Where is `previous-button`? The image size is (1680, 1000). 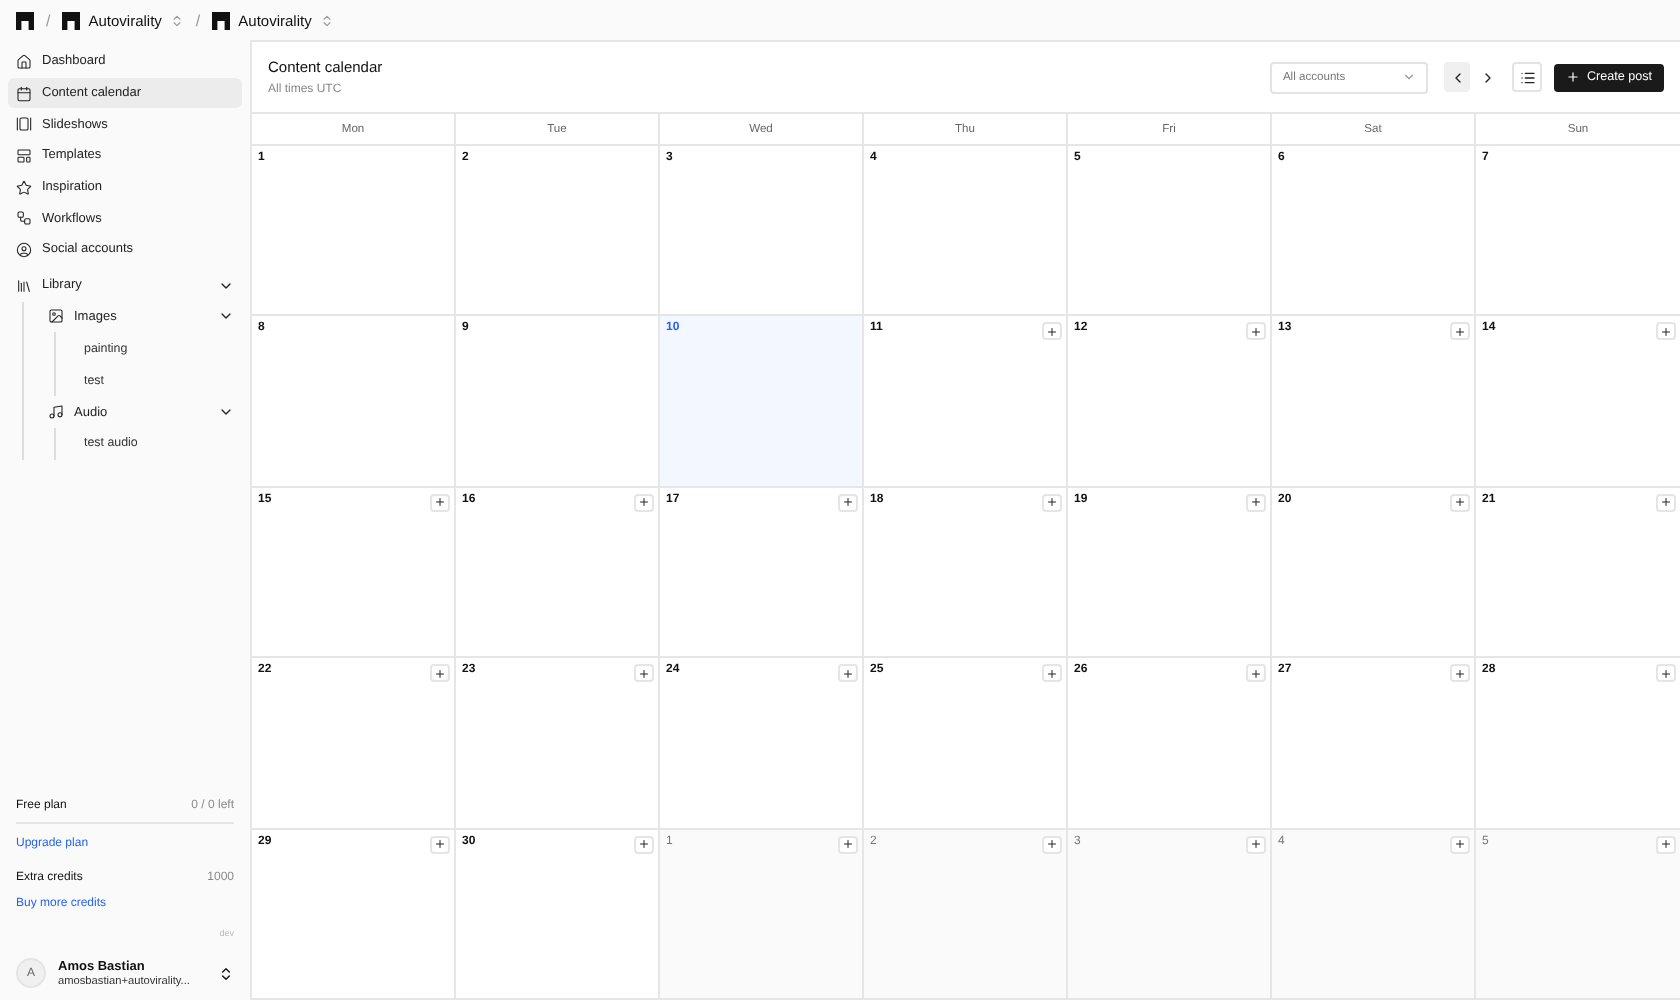
previous-button is located at coordinates (1457, 77).